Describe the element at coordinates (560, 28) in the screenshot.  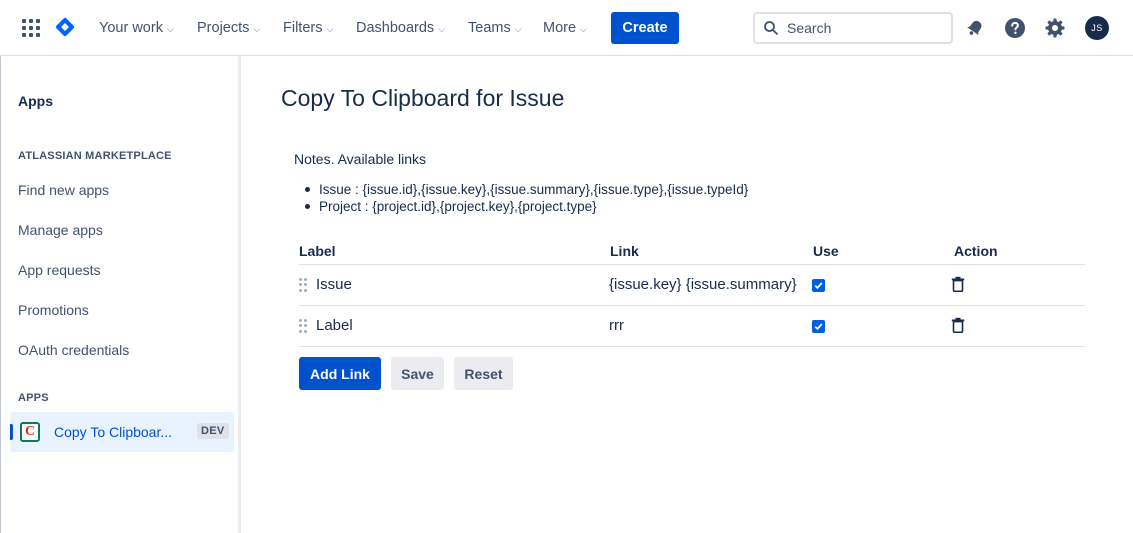
I see `nav-more-label: More` at that location.